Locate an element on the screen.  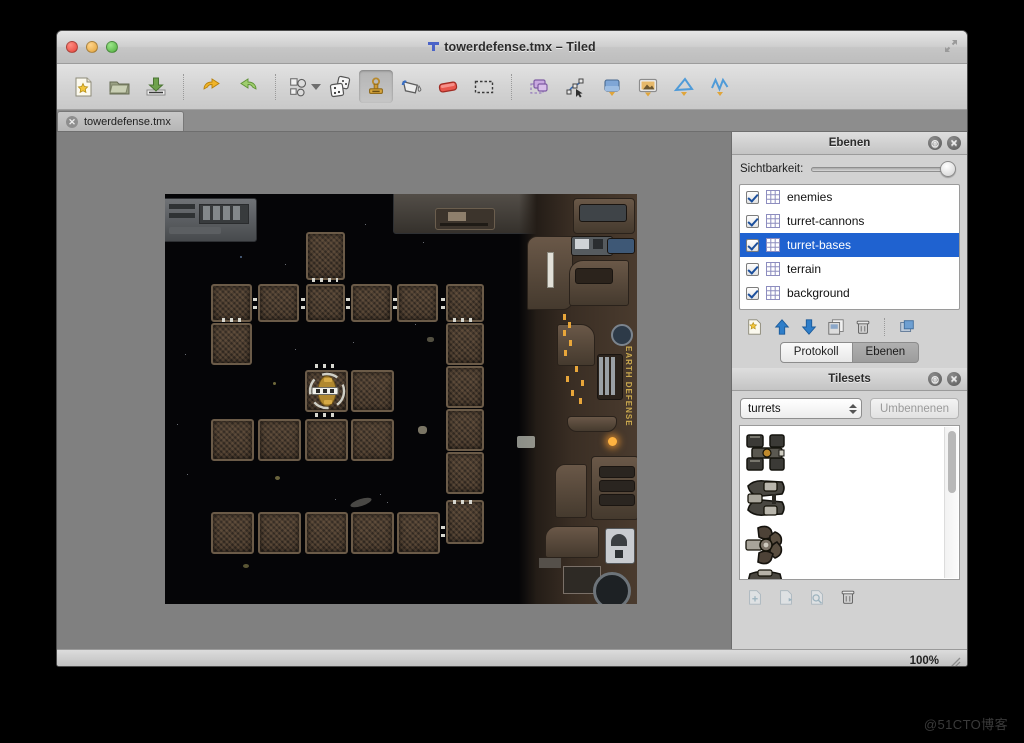
delete-layer-button is located at coordinates (863, 327).